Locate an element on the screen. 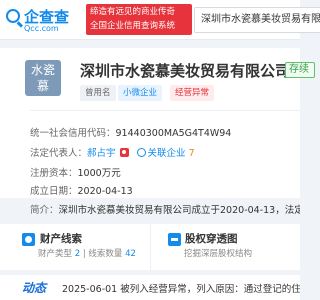 The image size is (320, 300). capital-row: 注册资本：1000万元 is located at coordinates (75, 172).